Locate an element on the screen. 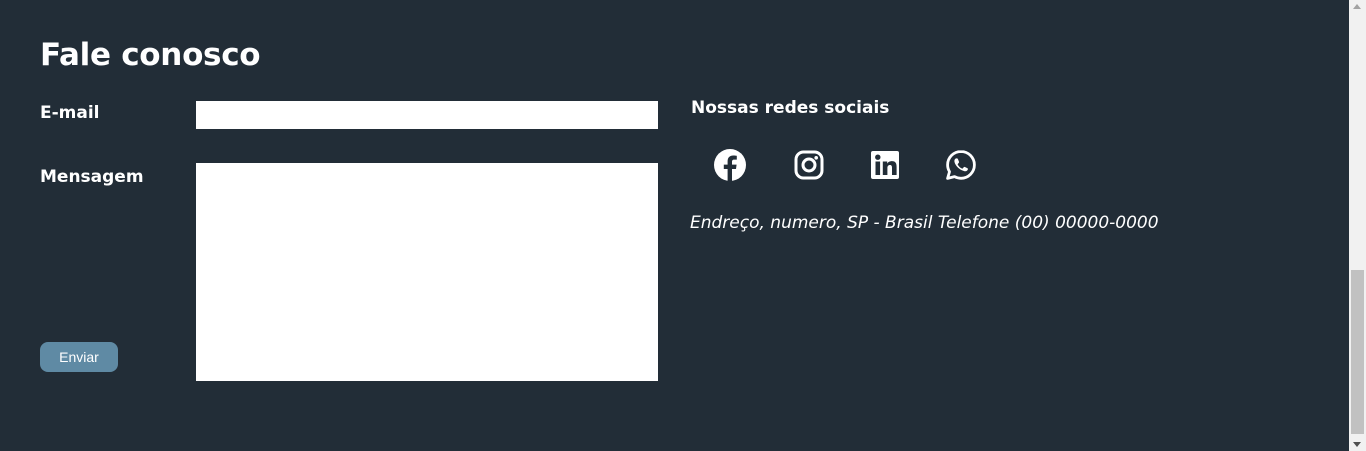  page-title: Fale conosco is located at coordinates (150, 55).